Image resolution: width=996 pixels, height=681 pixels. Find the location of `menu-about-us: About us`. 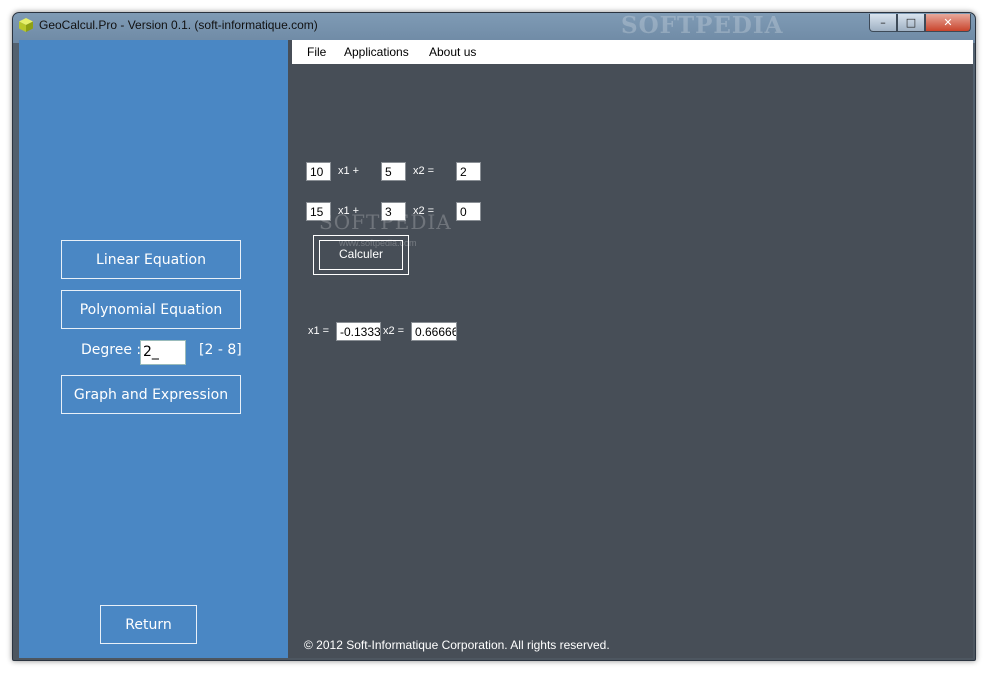

menu-about-us: About us is located at coordinates (452, 52).